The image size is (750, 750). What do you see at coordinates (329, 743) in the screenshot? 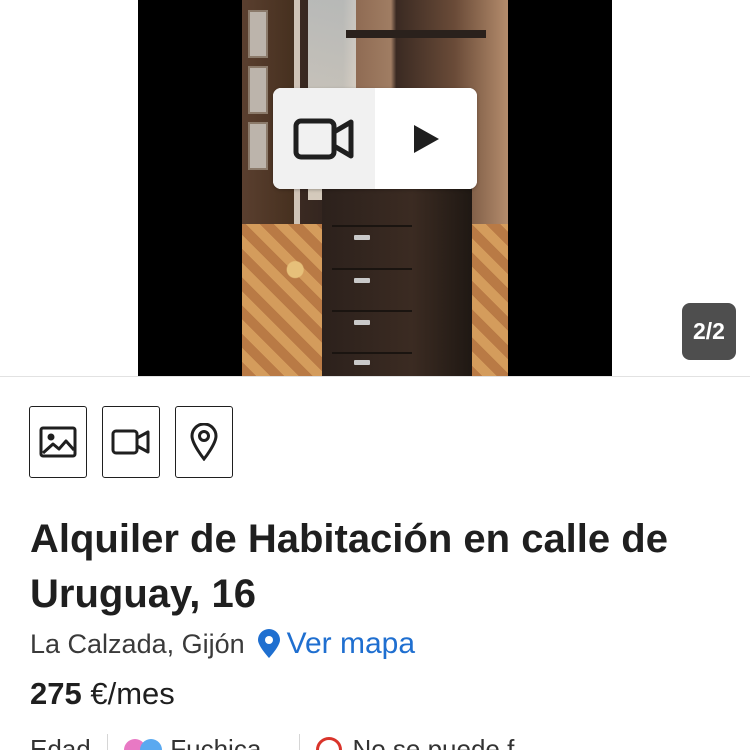
I see `no-smoking-icon` at bounding box center [329, 743].